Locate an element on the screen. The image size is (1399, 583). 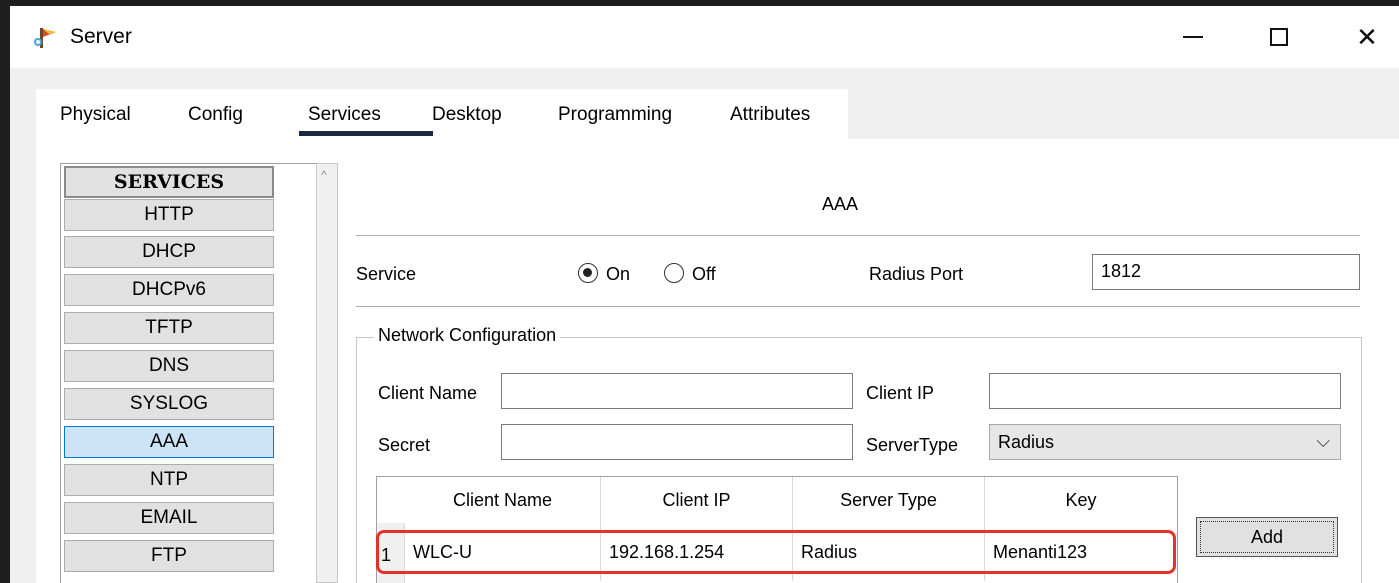
tab-physical: Physical is located at coordinates (95, 115).